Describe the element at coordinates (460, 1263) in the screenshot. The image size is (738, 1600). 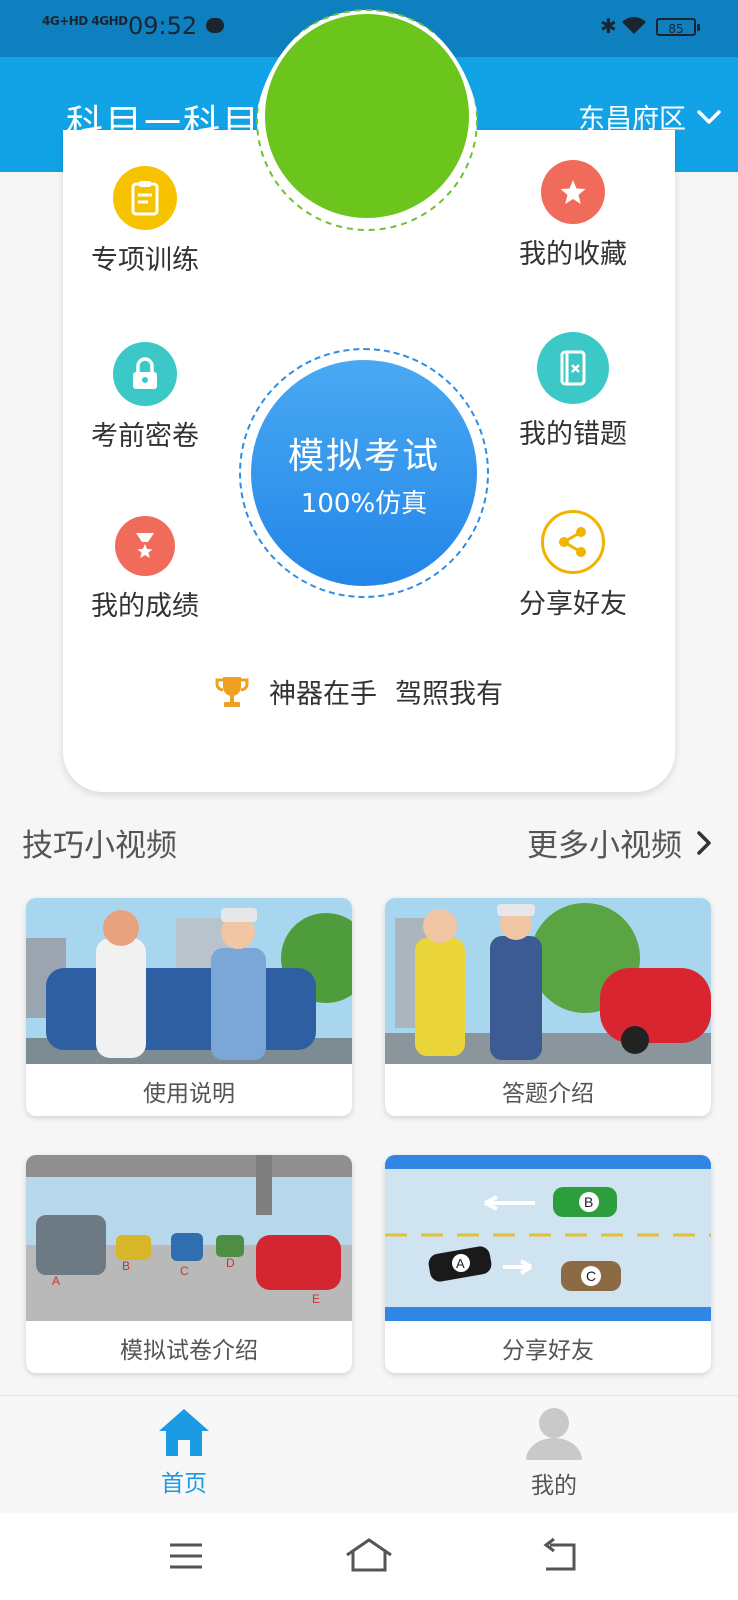
I see `road-car-label: A` at that location.